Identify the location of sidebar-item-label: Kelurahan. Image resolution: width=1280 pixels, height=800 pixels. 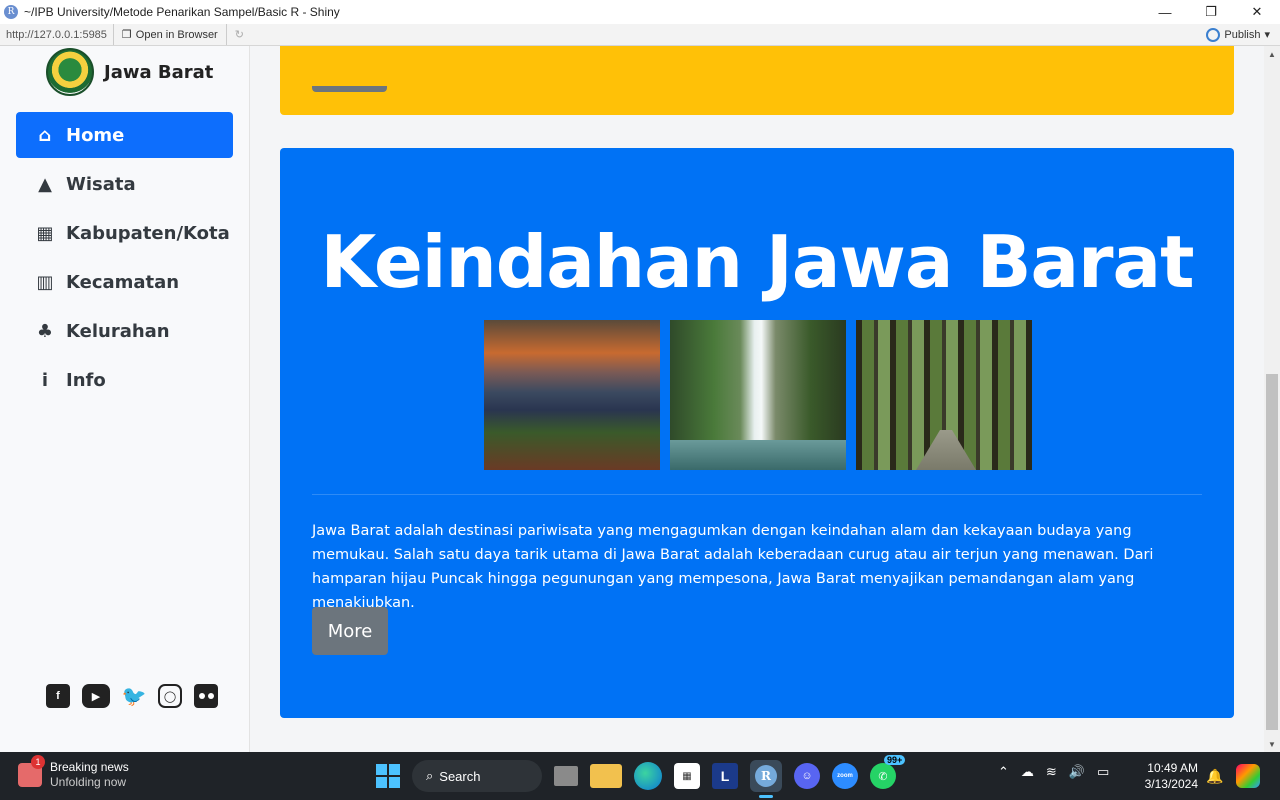
(118, 331).